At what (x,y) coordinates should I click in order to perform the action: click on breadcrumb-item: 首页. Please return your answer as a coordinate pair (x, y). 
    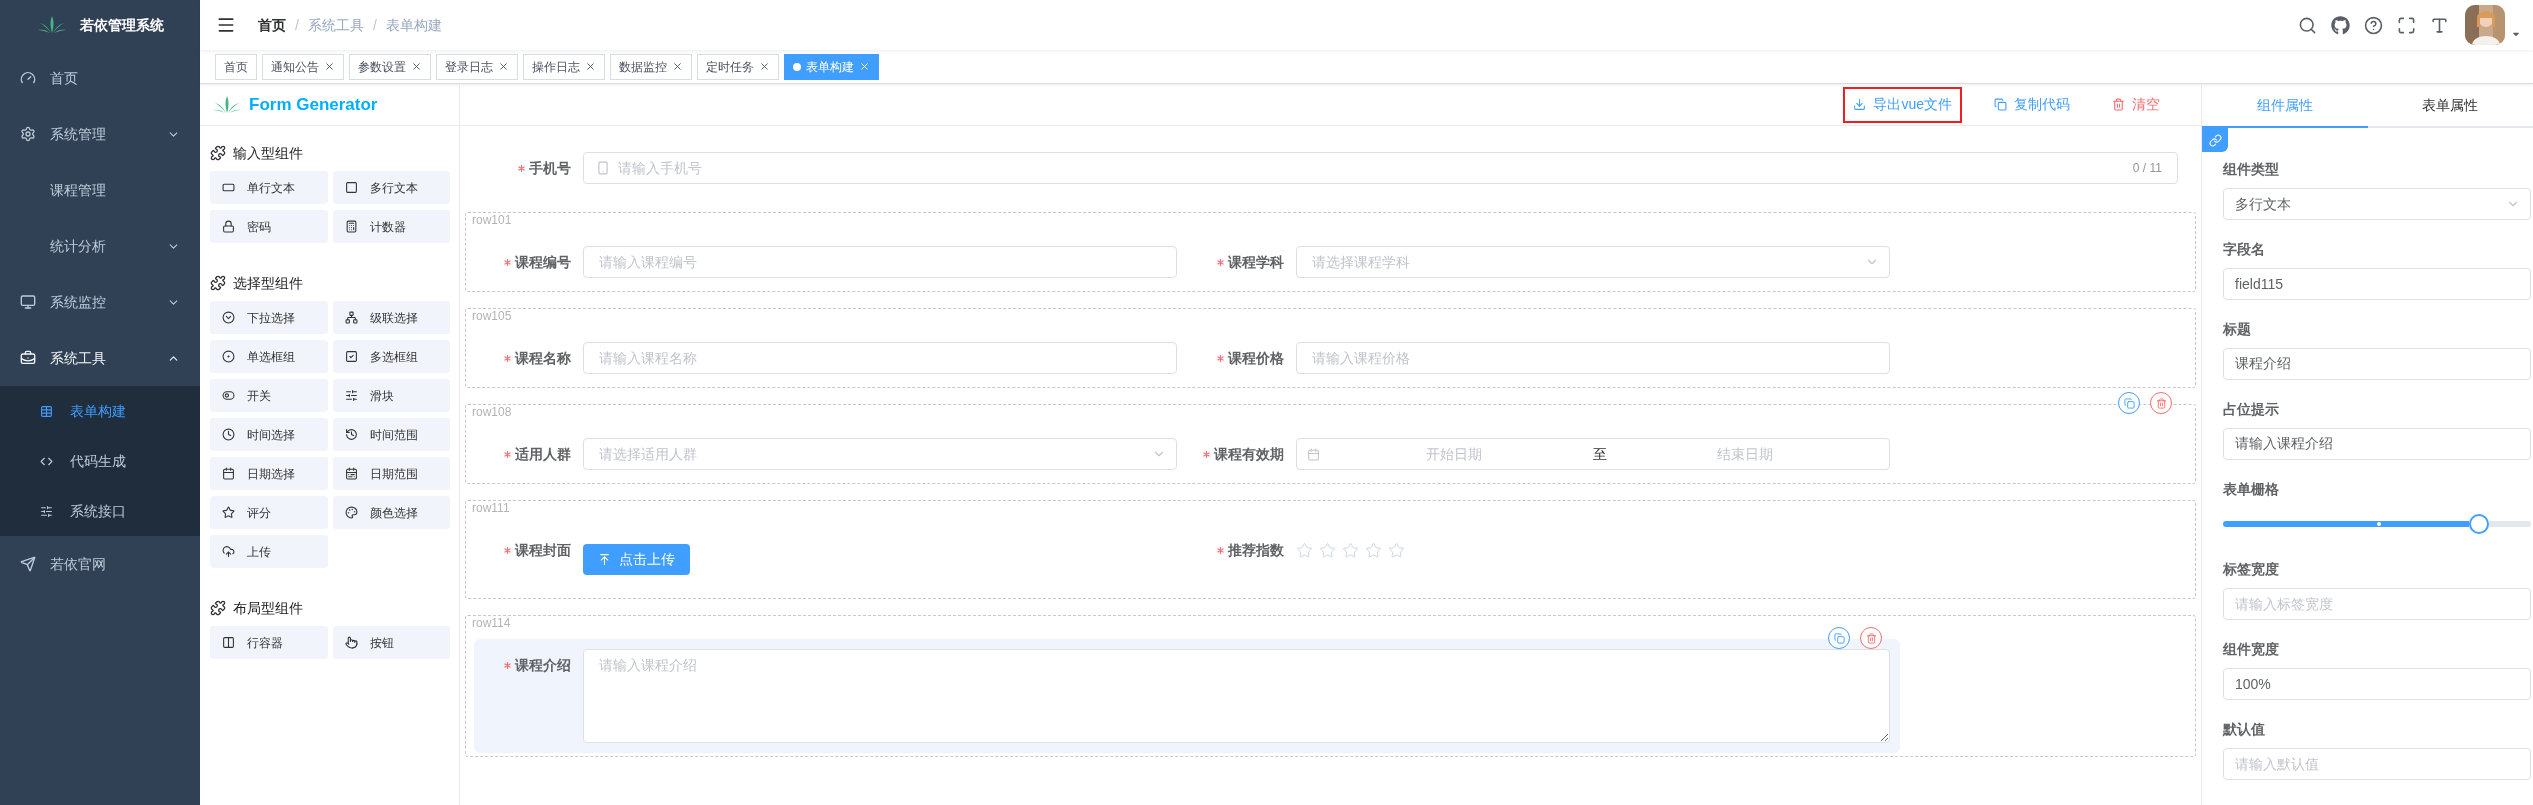
    Looking at the image, I should click on (272, 25).